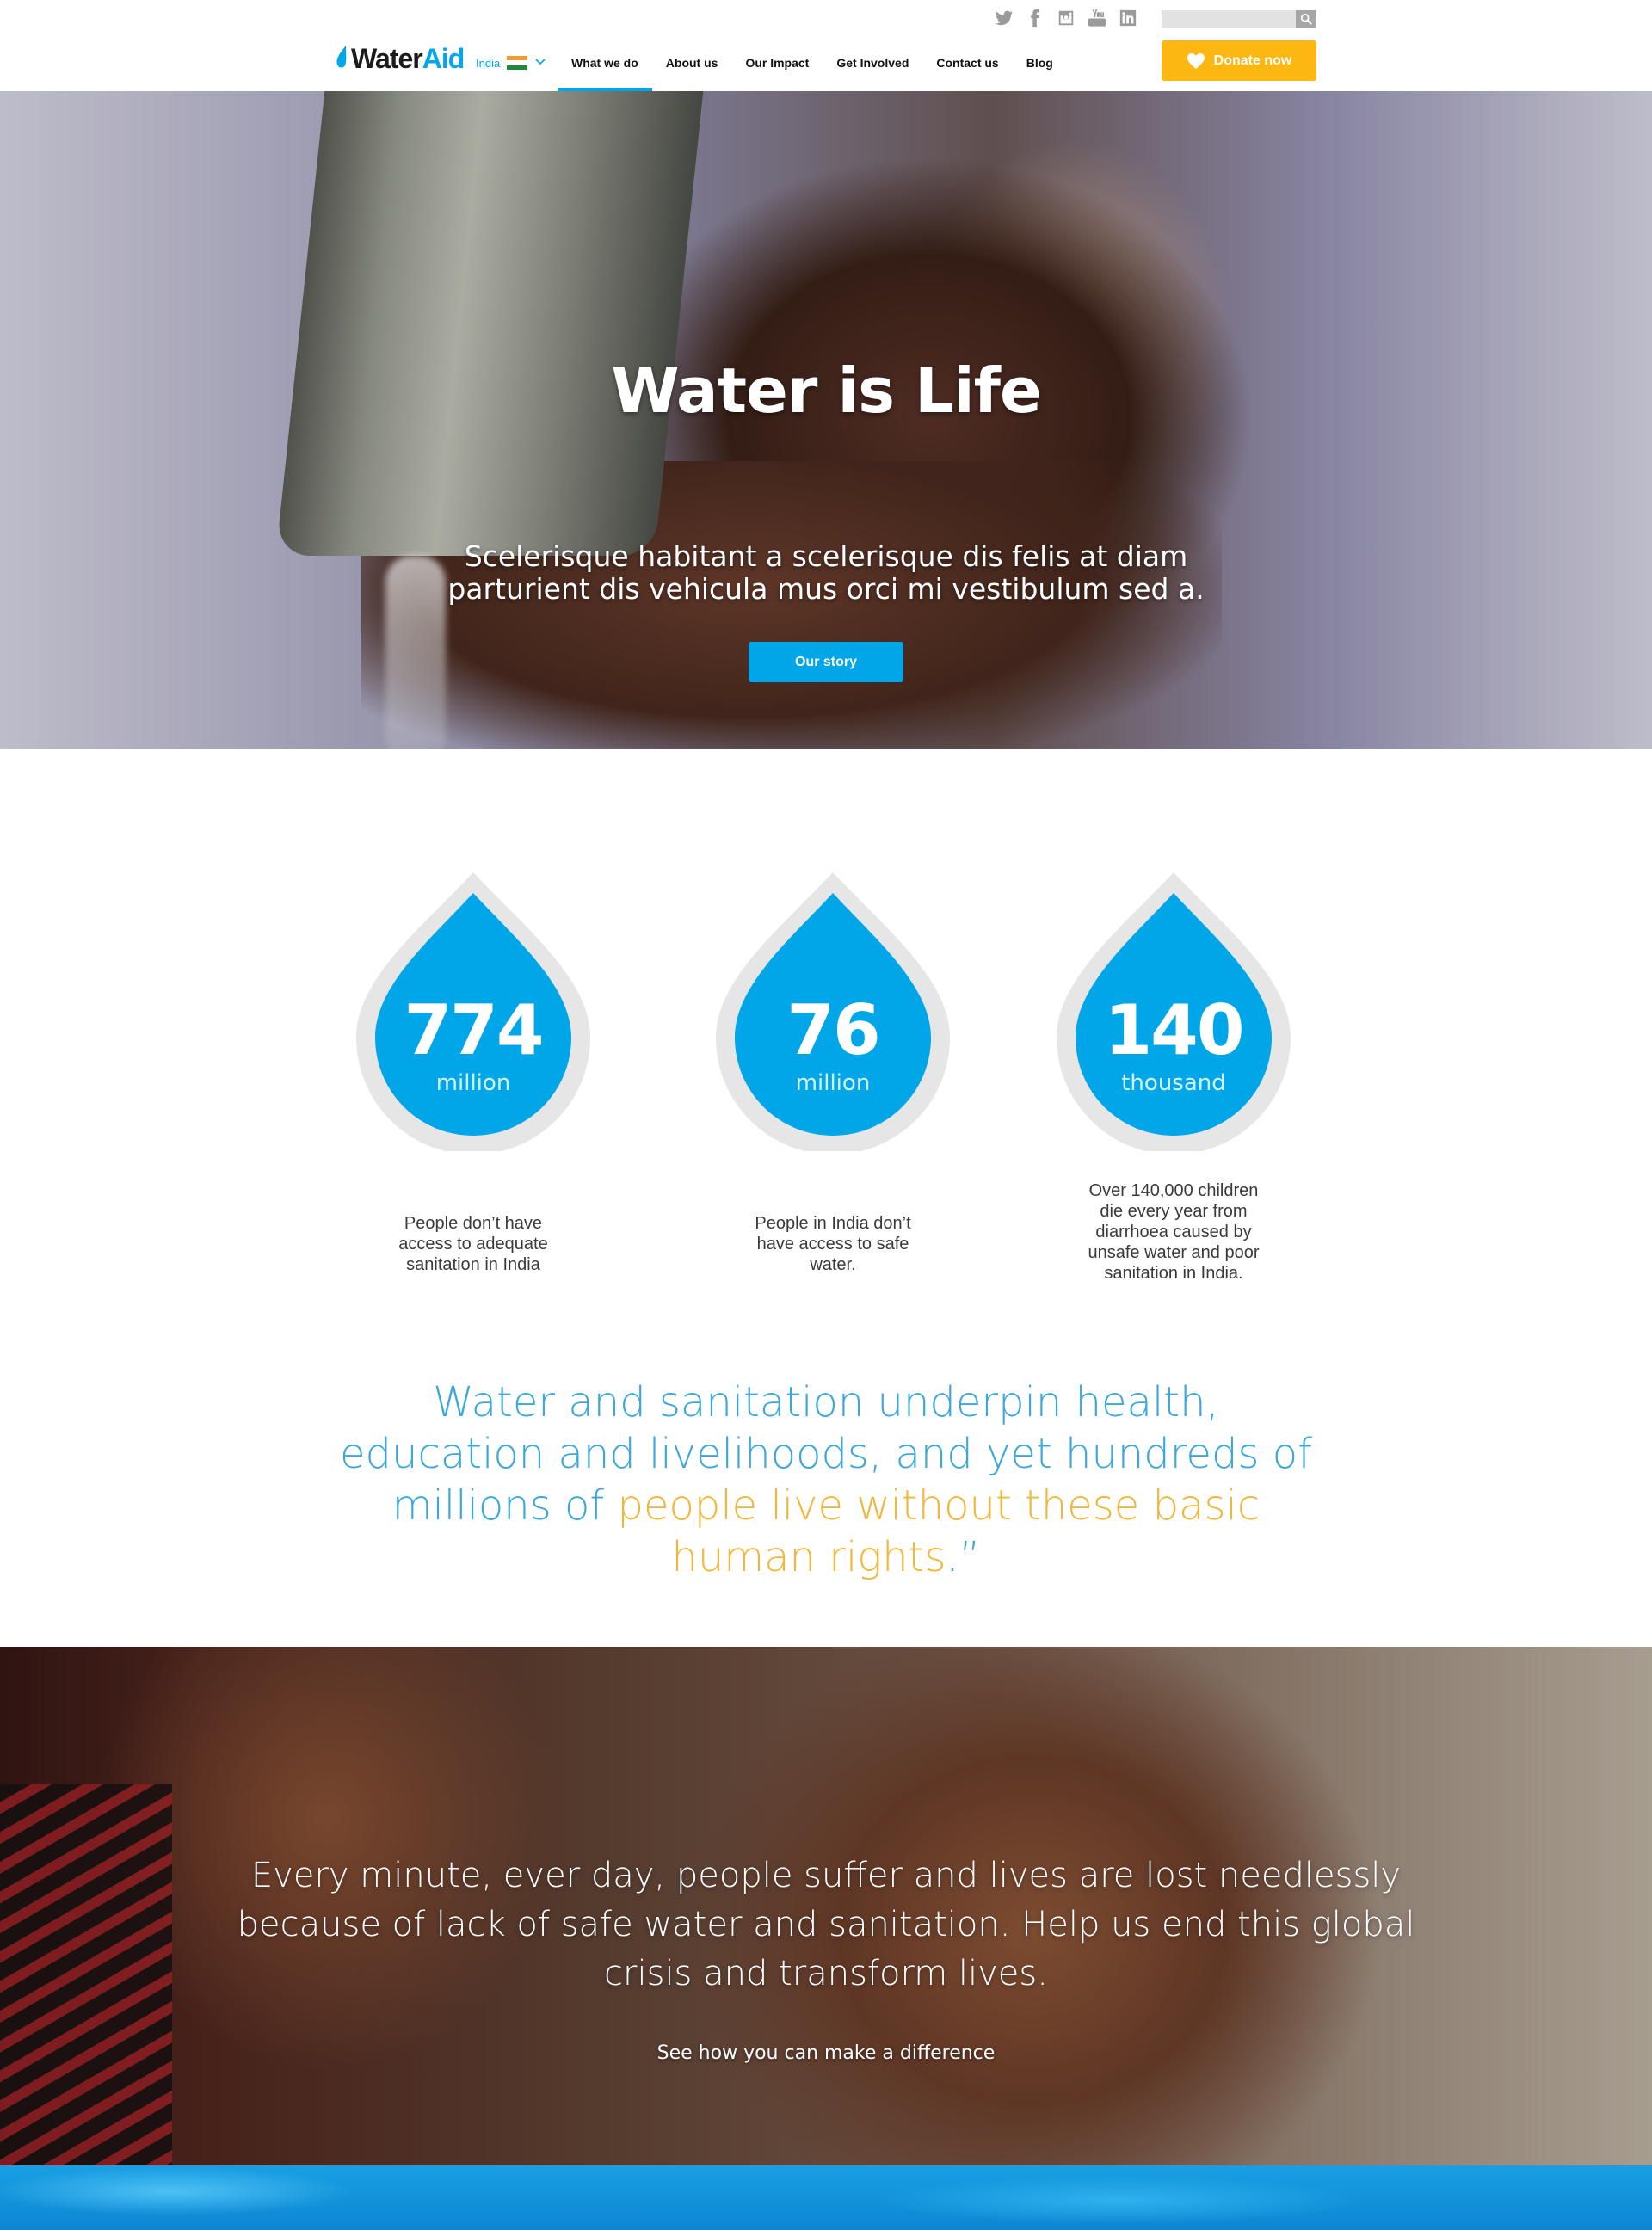 The height and width of the screenshot is (2230, 1652). What do you see at coordinates (826, 390) in the screenshot?
I see `hero-title: Water is Life` at bounding box center [826, 390].